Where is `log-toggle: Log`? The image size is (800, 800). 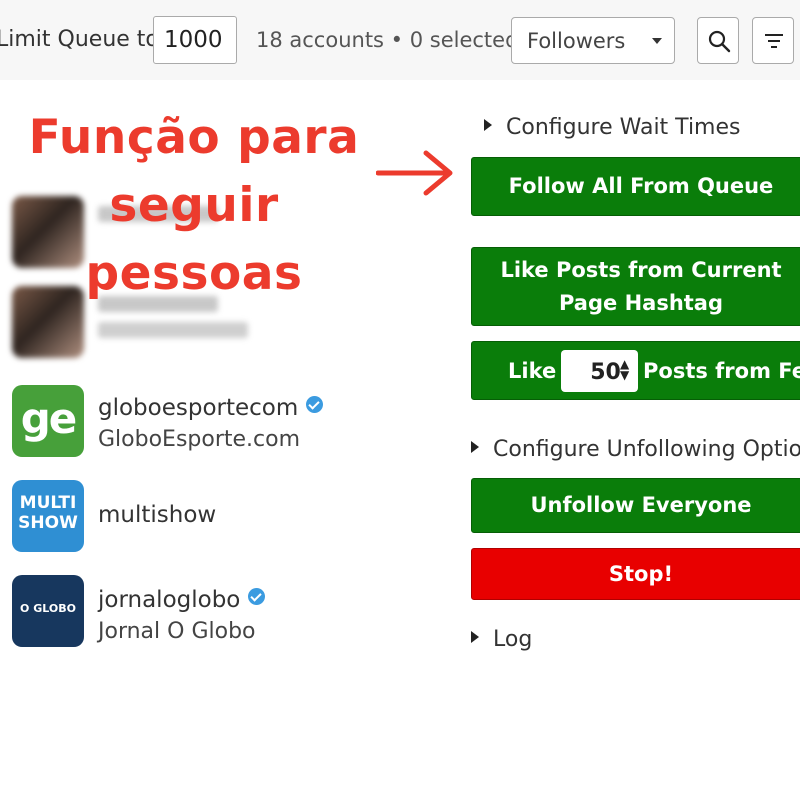 log-toggle: Log is located at coordinates (501, 639).